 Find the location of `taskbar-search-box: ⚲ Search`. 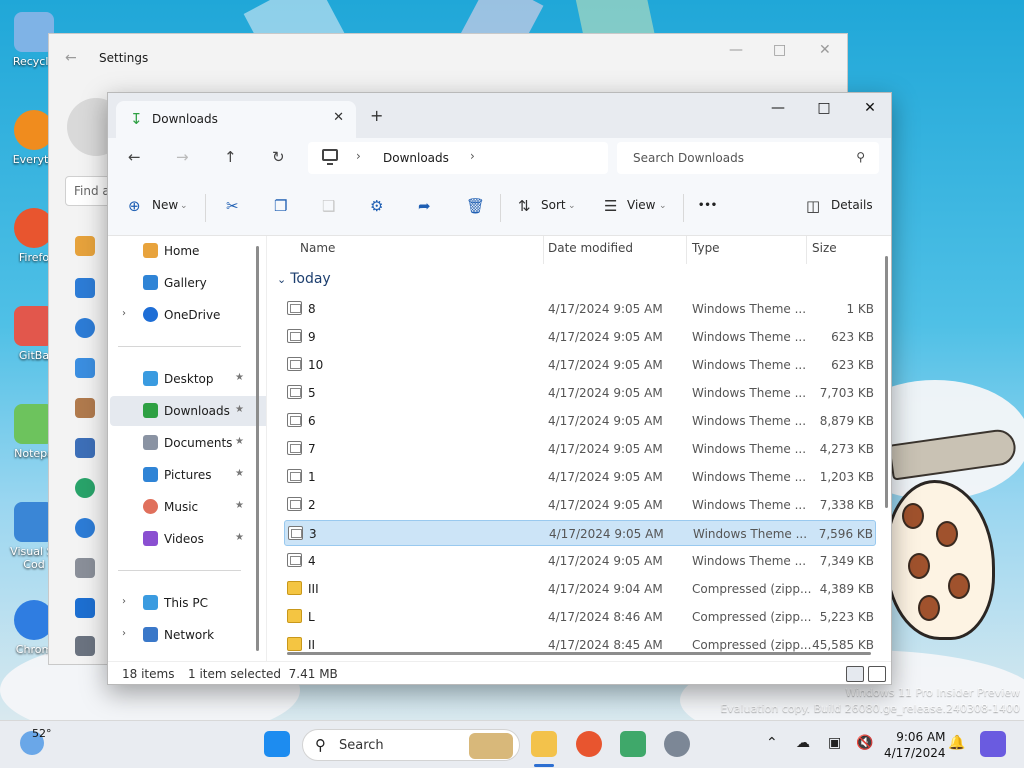

taskbar-search-box: ⚲ Search is located at coordinates (411, 745).